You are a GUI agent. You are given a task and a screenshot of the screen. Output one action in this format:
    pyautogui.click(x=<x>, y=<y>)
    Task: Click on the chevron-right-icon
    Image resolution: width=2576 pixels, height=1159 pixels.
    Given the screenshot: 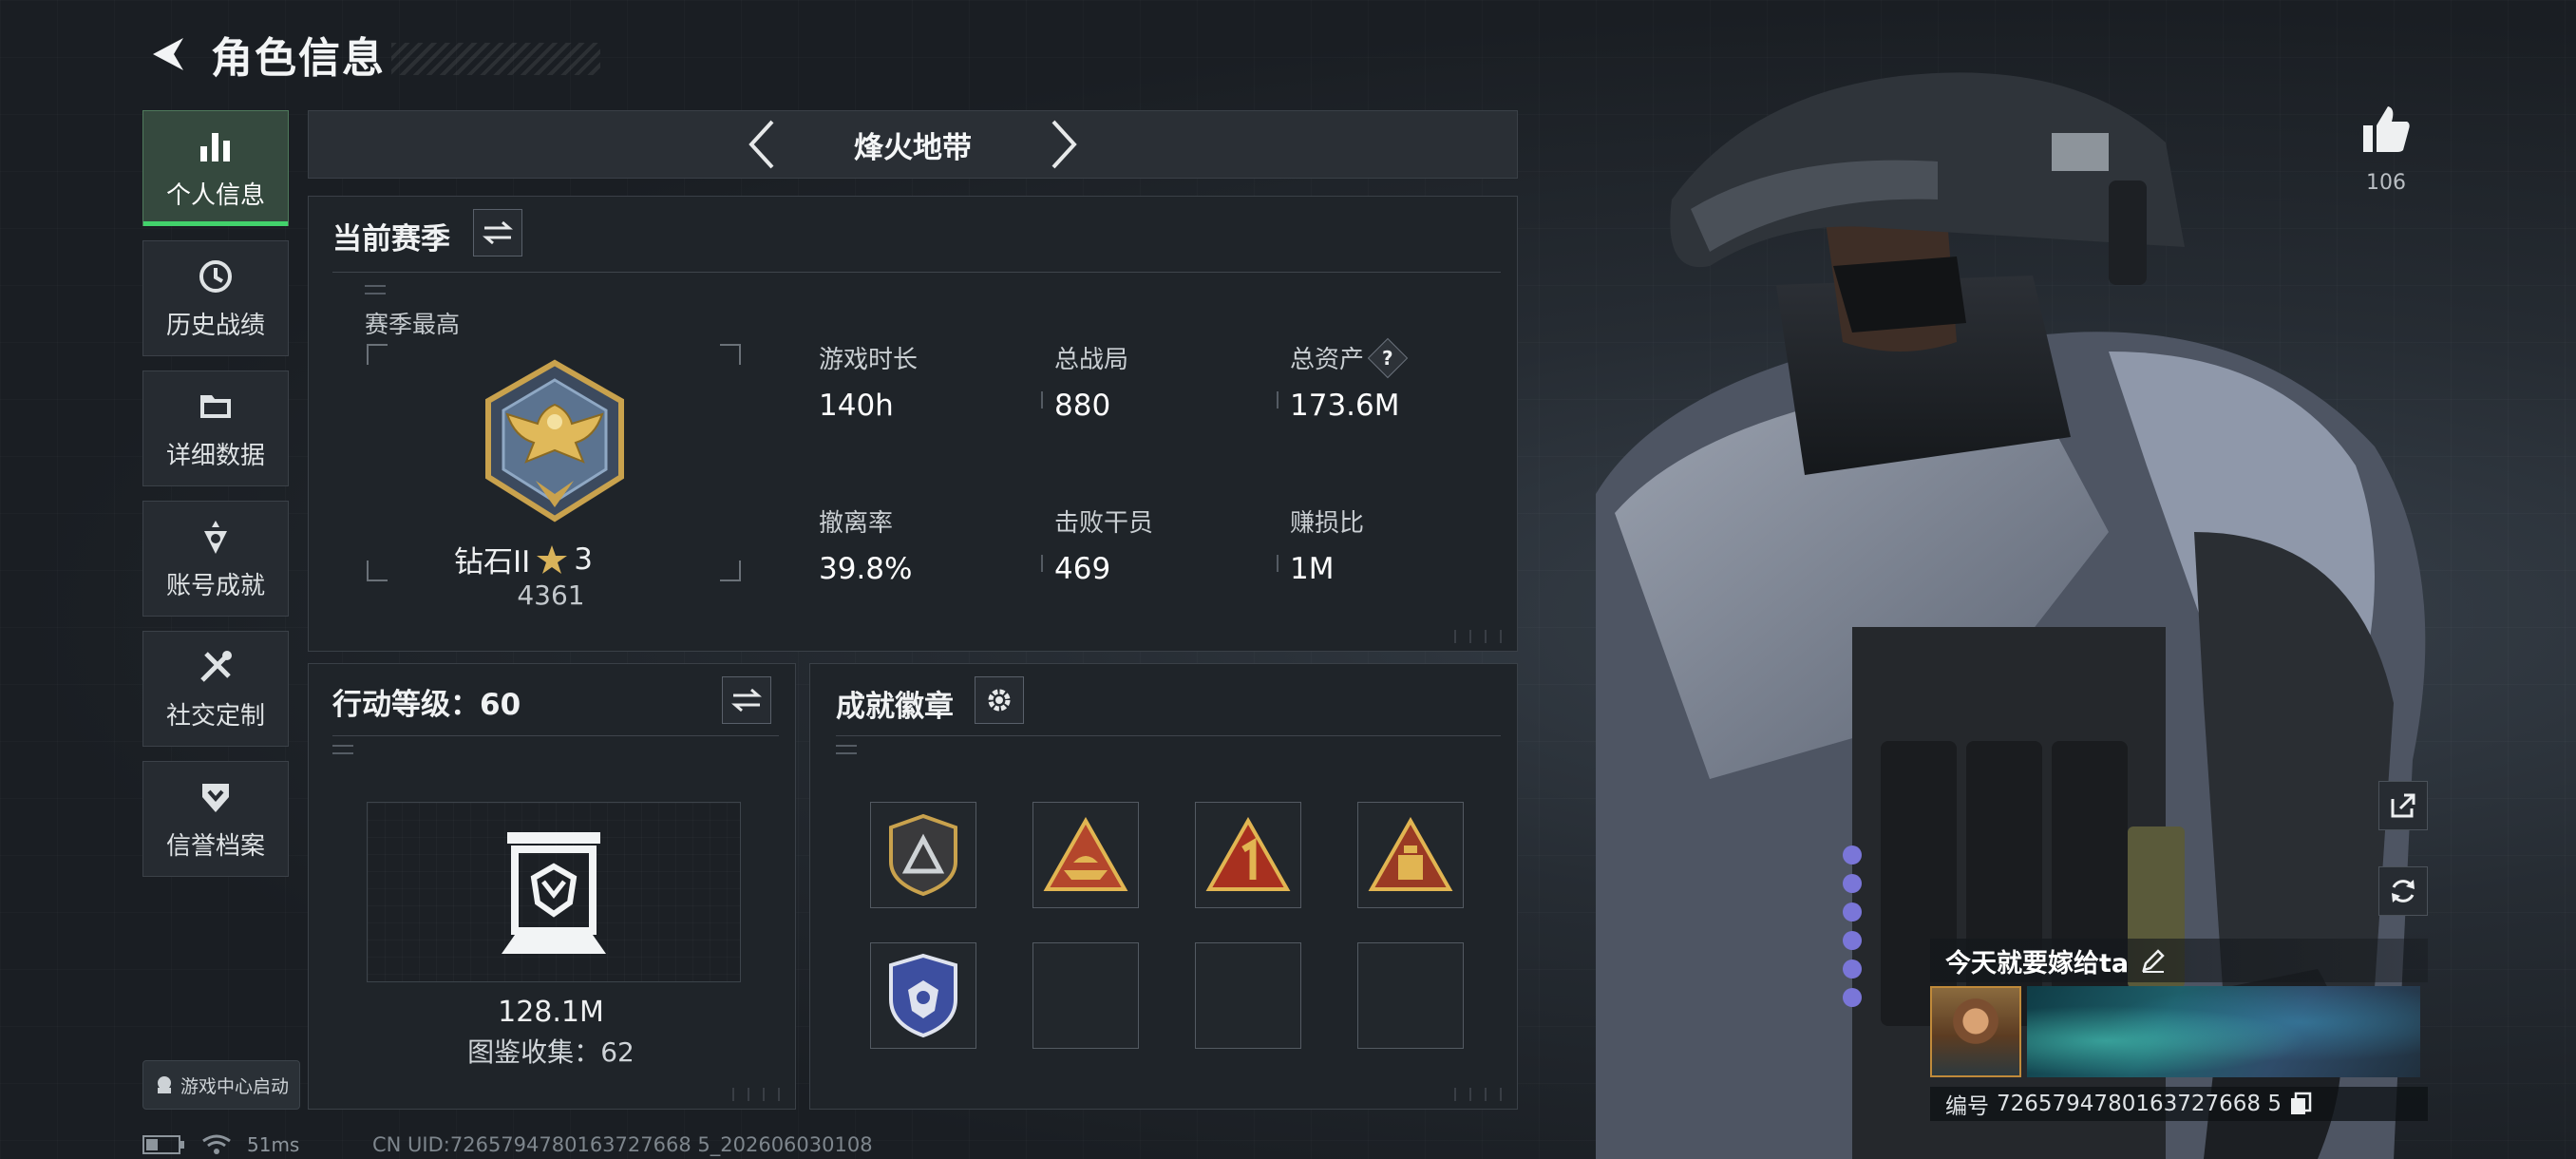 What is the action you would take?
    pyautogui.click(x=1064, y=144)
    